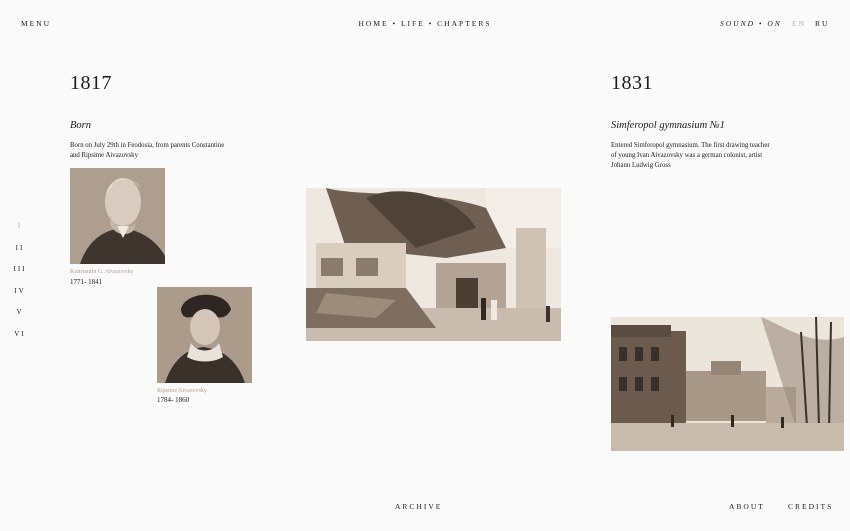  What do you see at coordinates (751, 23) in the screenshot?
I see `sound-toggle: SOUND • ON` at bounding box center [751, 23].